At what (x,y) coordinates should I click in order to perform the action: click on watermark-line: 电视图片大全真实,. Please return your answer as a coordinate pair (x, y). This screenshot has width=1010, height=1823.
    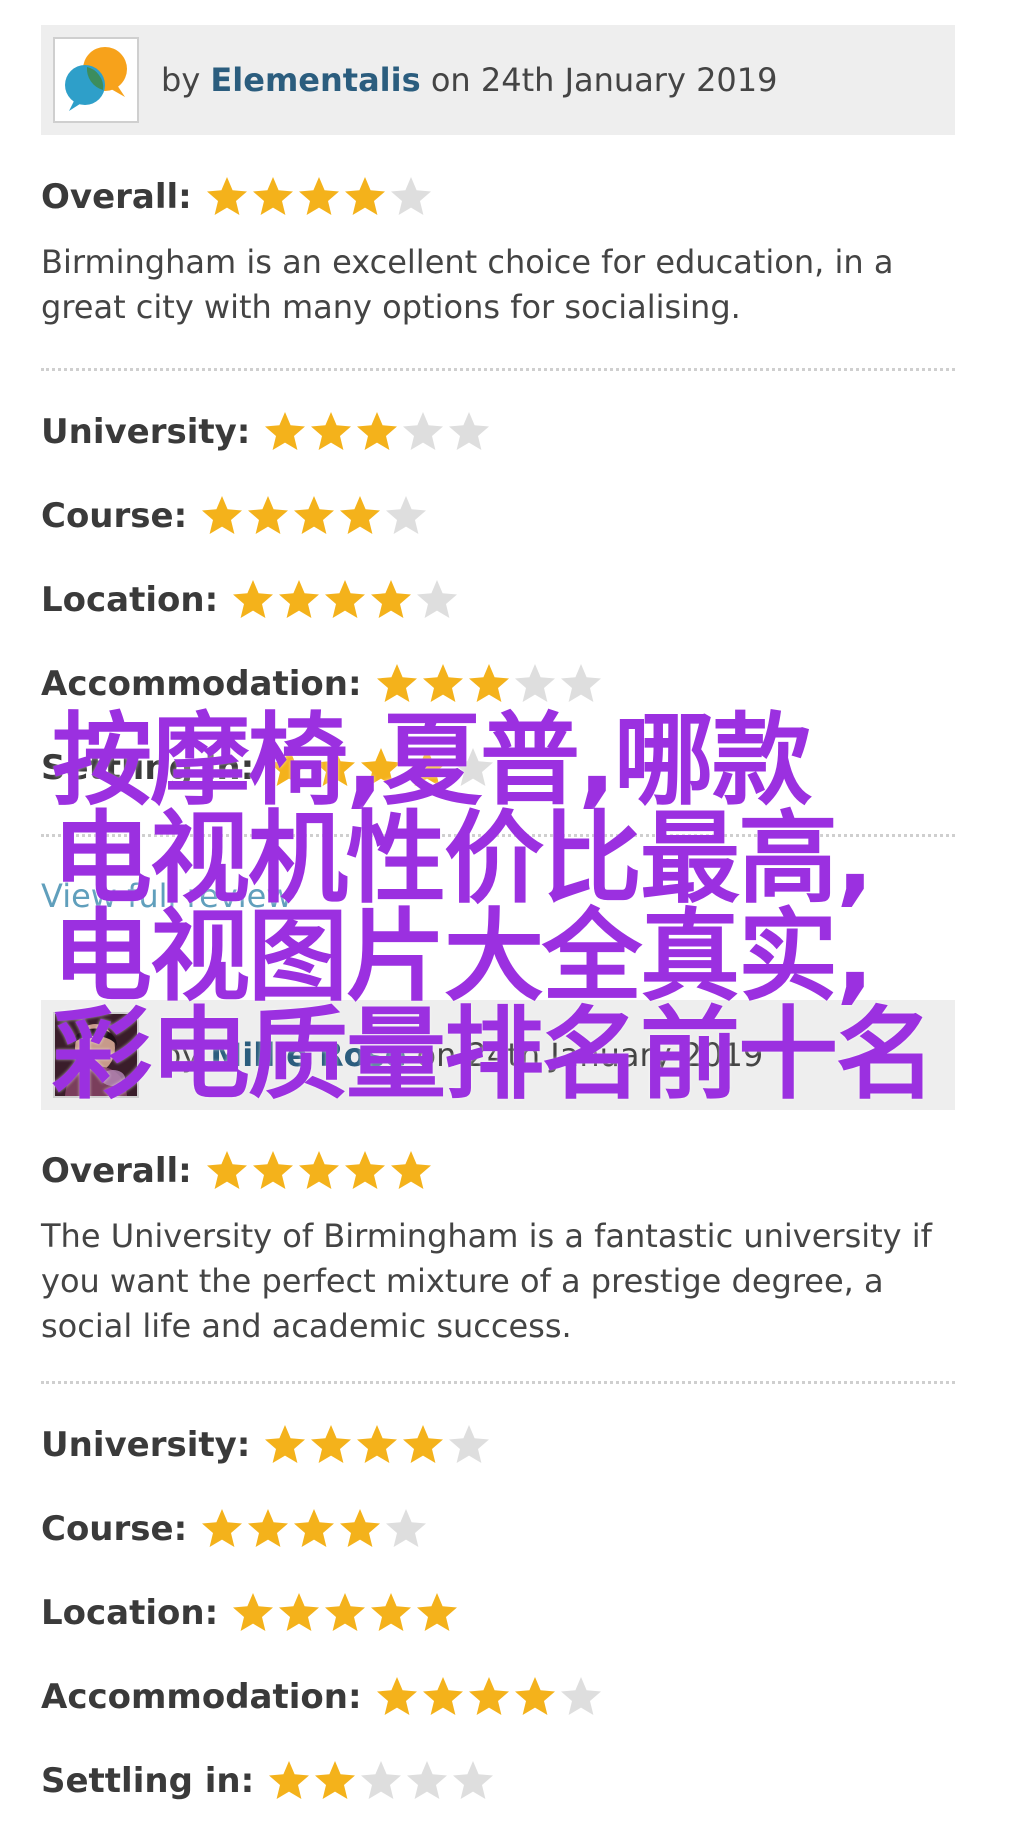
    Looking at the image, I should click on (463, 956).